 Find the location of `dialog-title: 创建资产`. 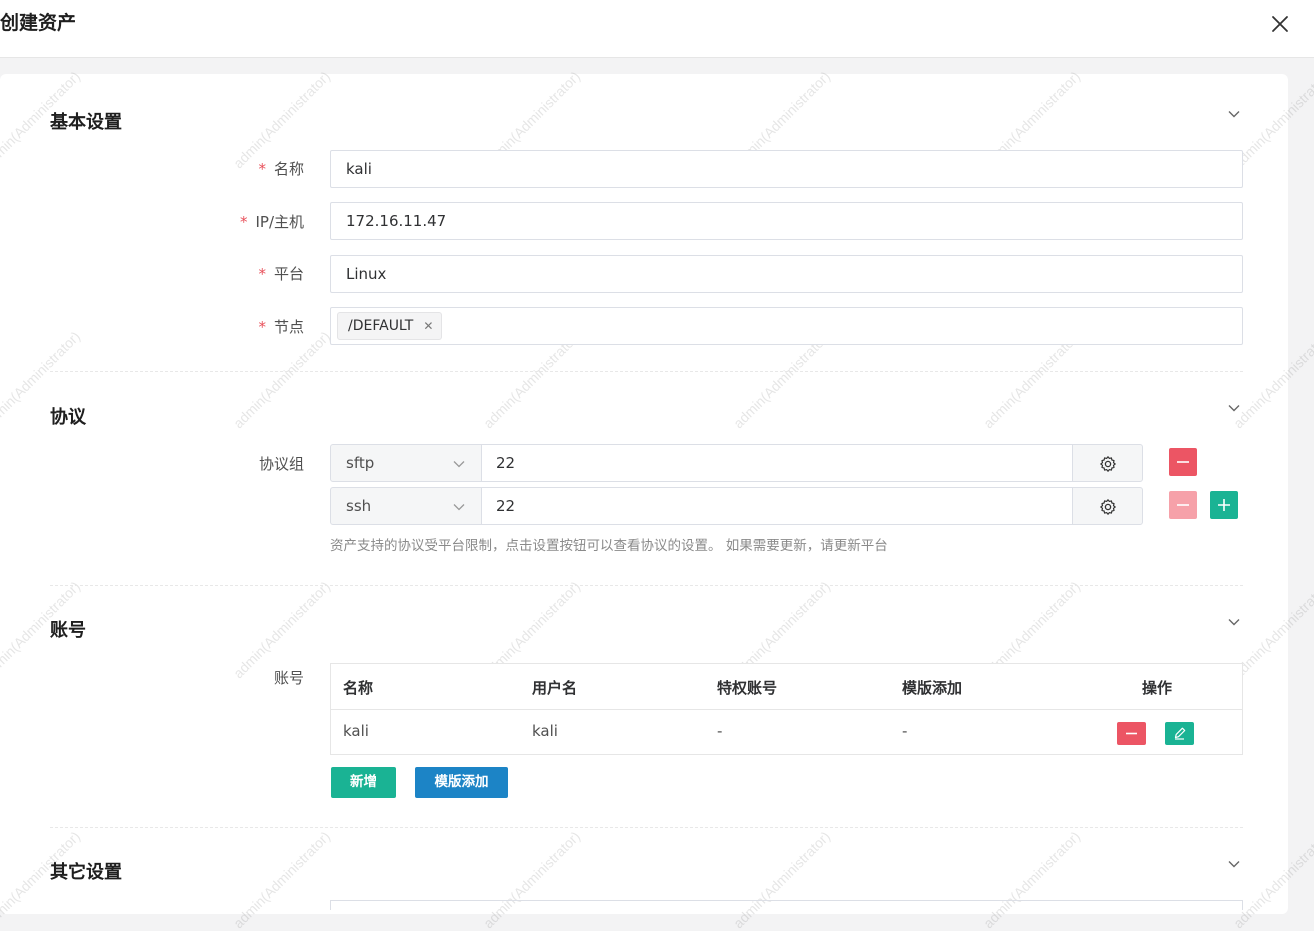

dialog-title: 创建资产 is located at coordinates (38, 23).